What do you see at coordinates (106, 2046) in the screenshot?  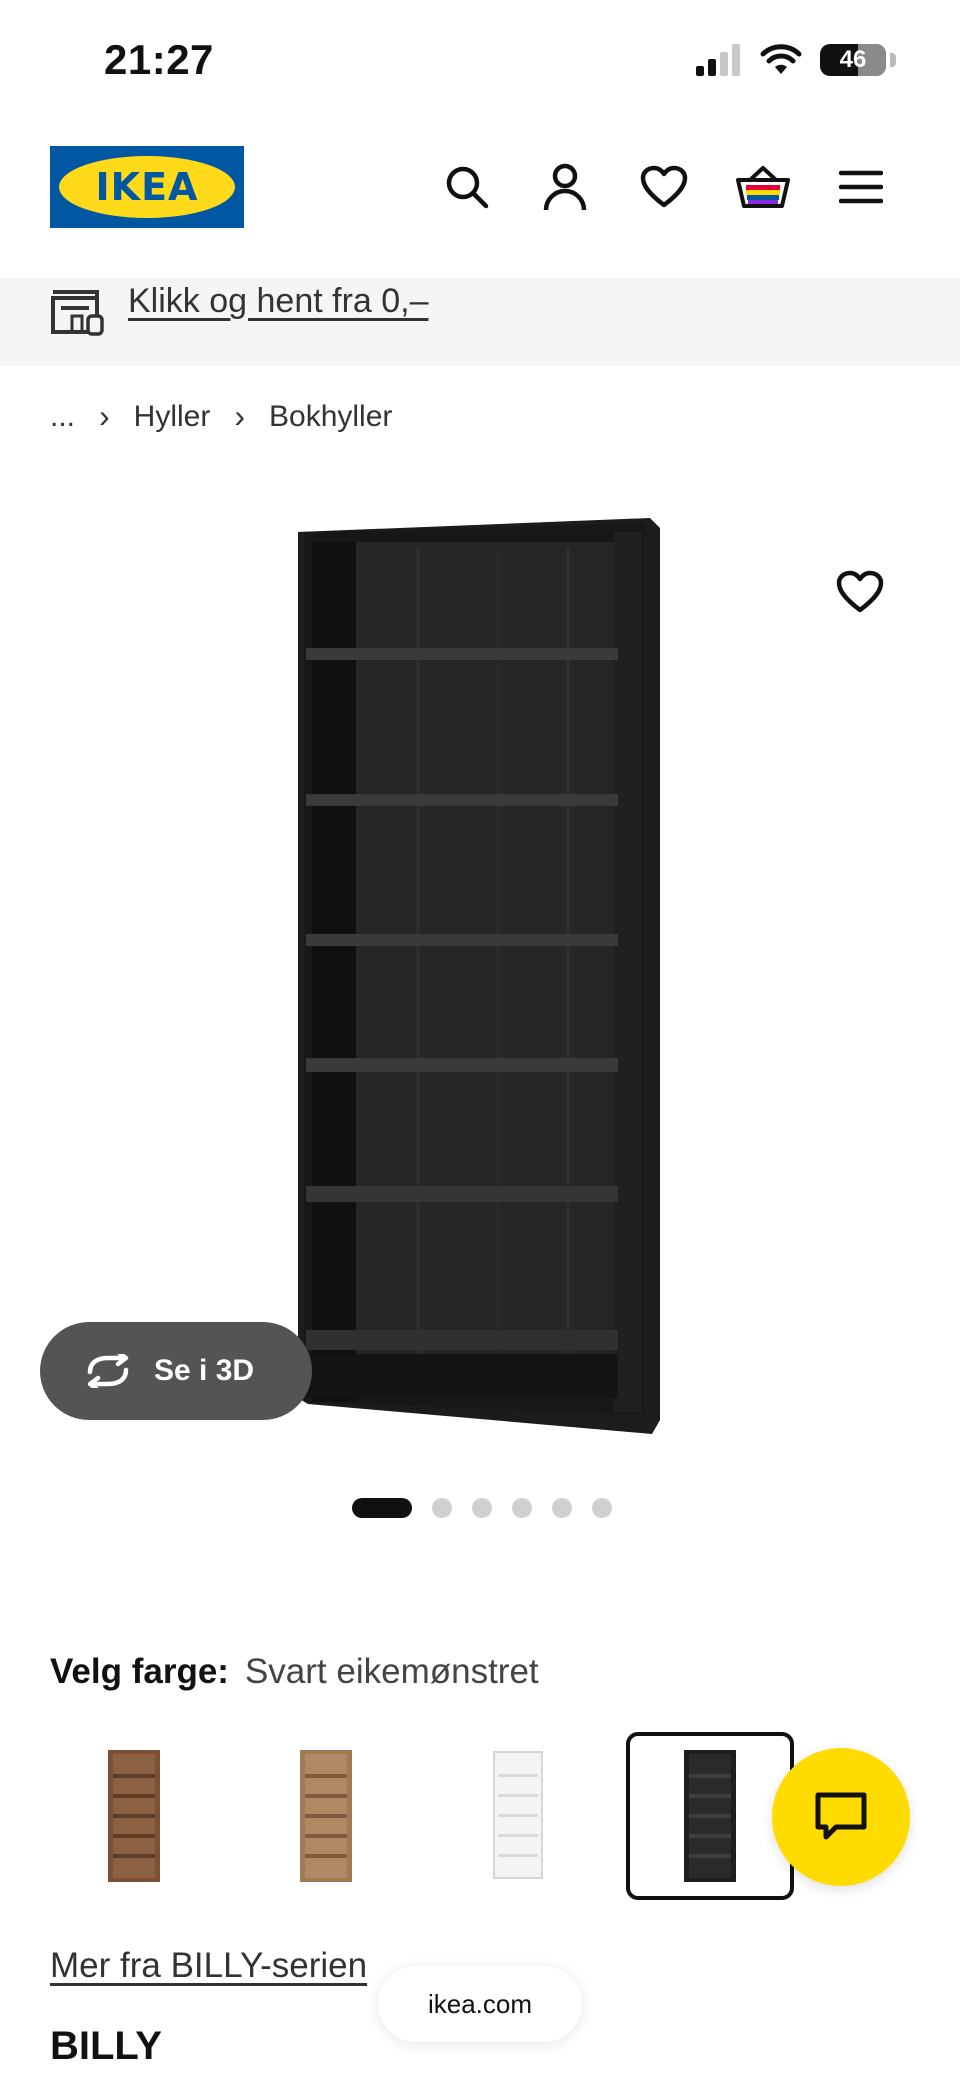 I see `product-name: BILLY` at bounding box center [106, 2046].